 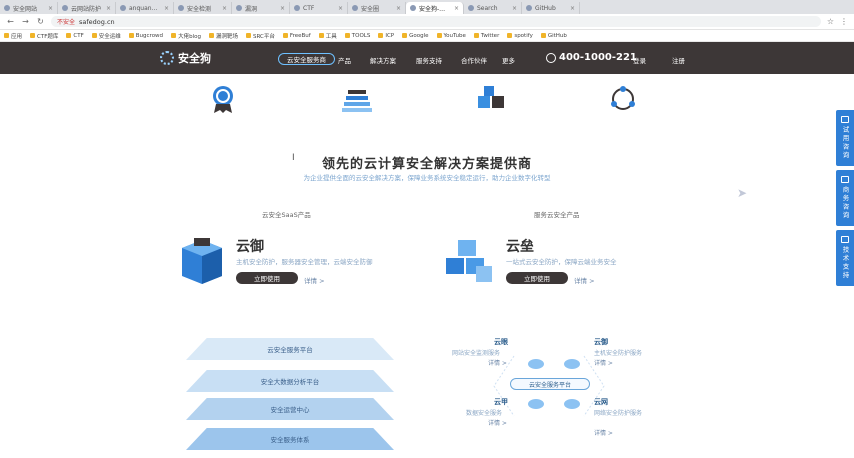 I want to click on login-link: 登录, so click(x=639, y=60).